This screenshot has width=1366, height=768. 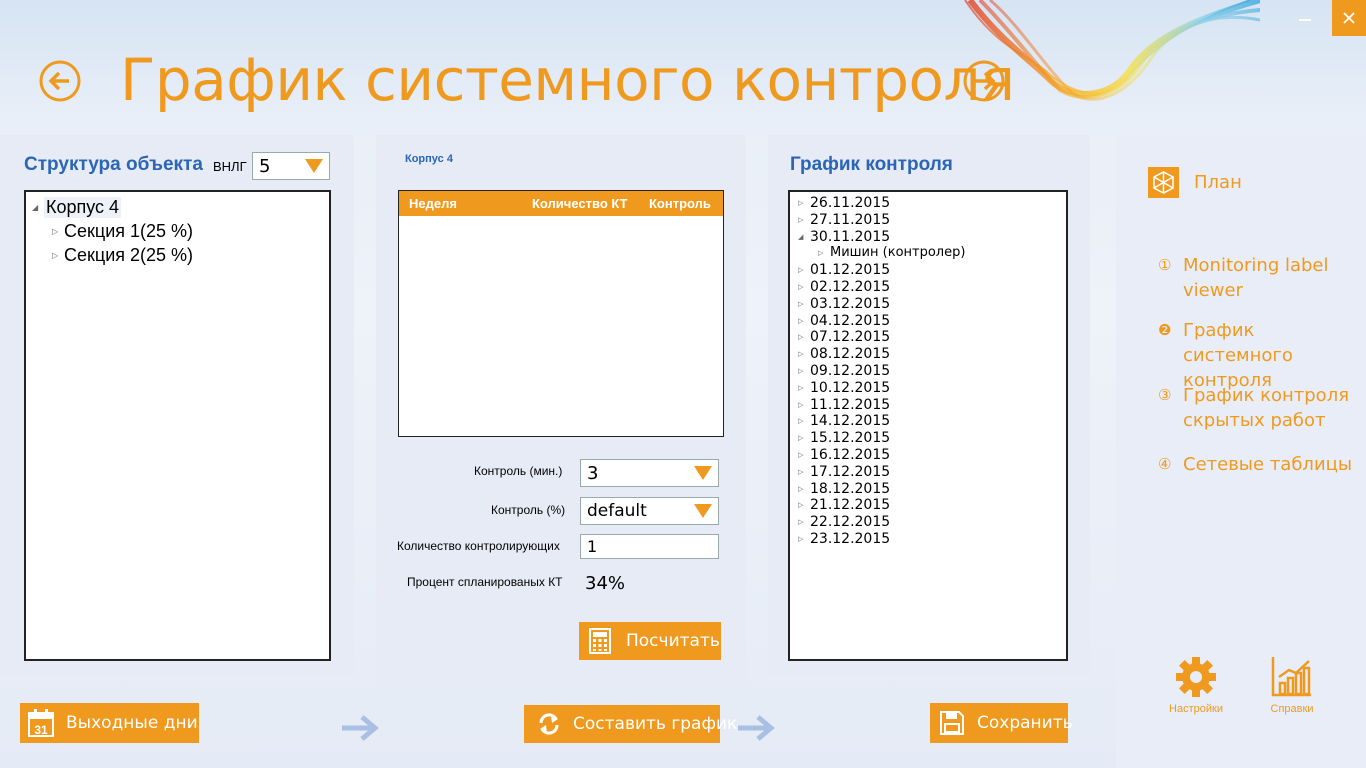 I want to click on controllers-input: 1, so click(x=649, y=546).